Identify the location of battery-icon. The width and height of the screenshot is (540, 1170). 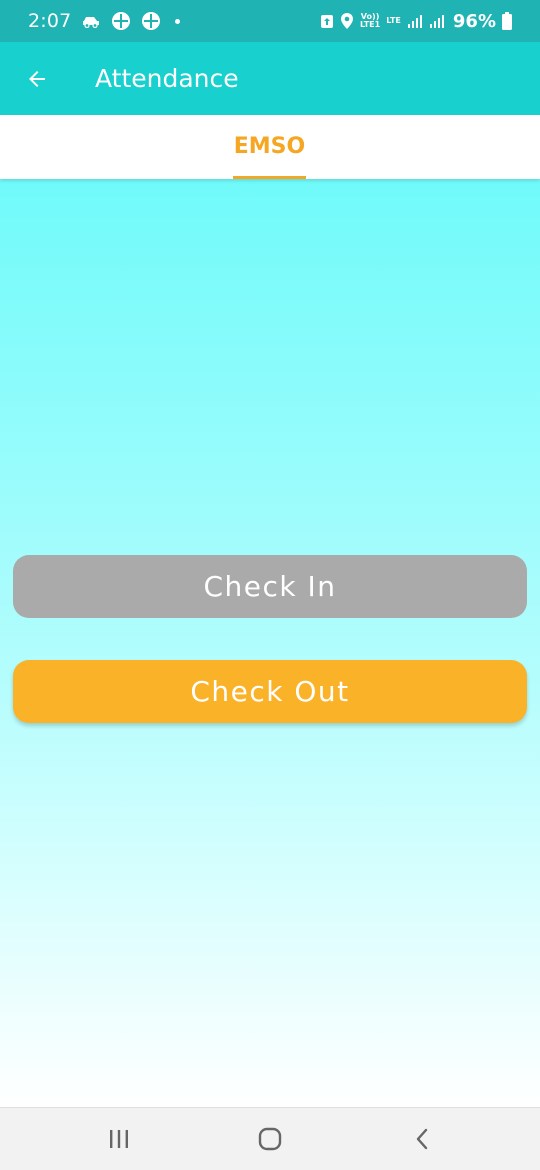
(507, 21).